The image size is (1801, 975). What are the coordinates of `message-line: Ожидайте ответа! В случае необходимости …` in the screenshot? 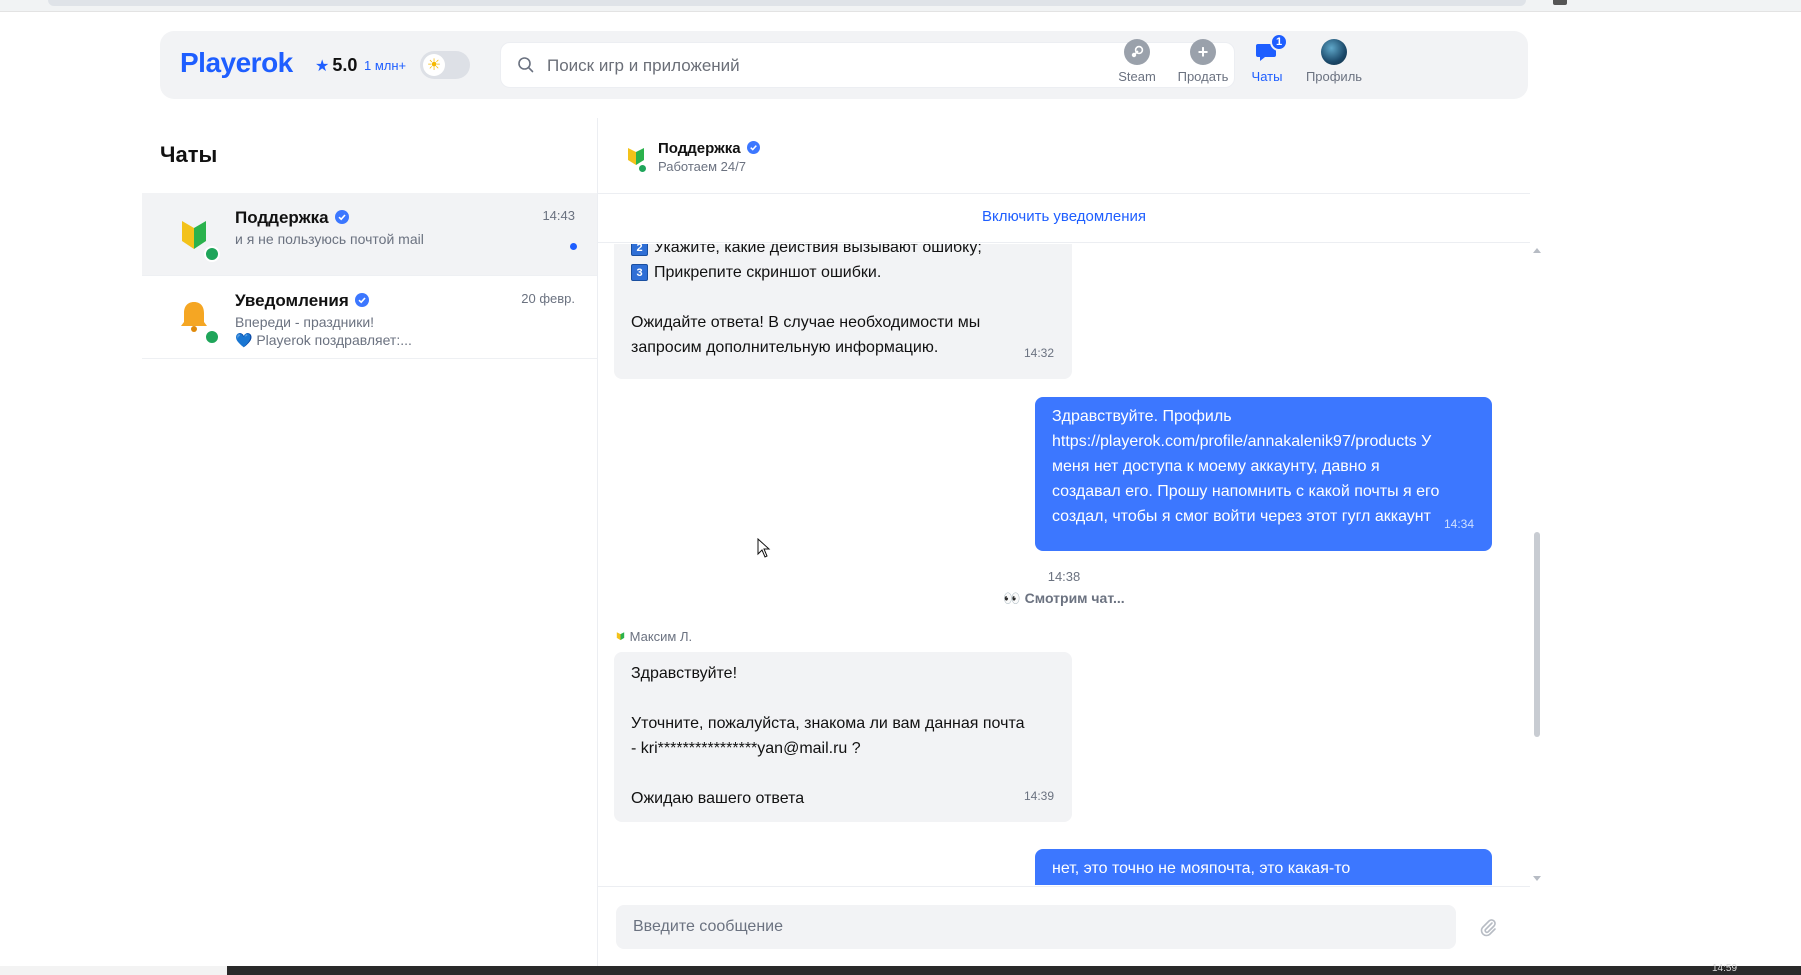 It's located at (806, 322).